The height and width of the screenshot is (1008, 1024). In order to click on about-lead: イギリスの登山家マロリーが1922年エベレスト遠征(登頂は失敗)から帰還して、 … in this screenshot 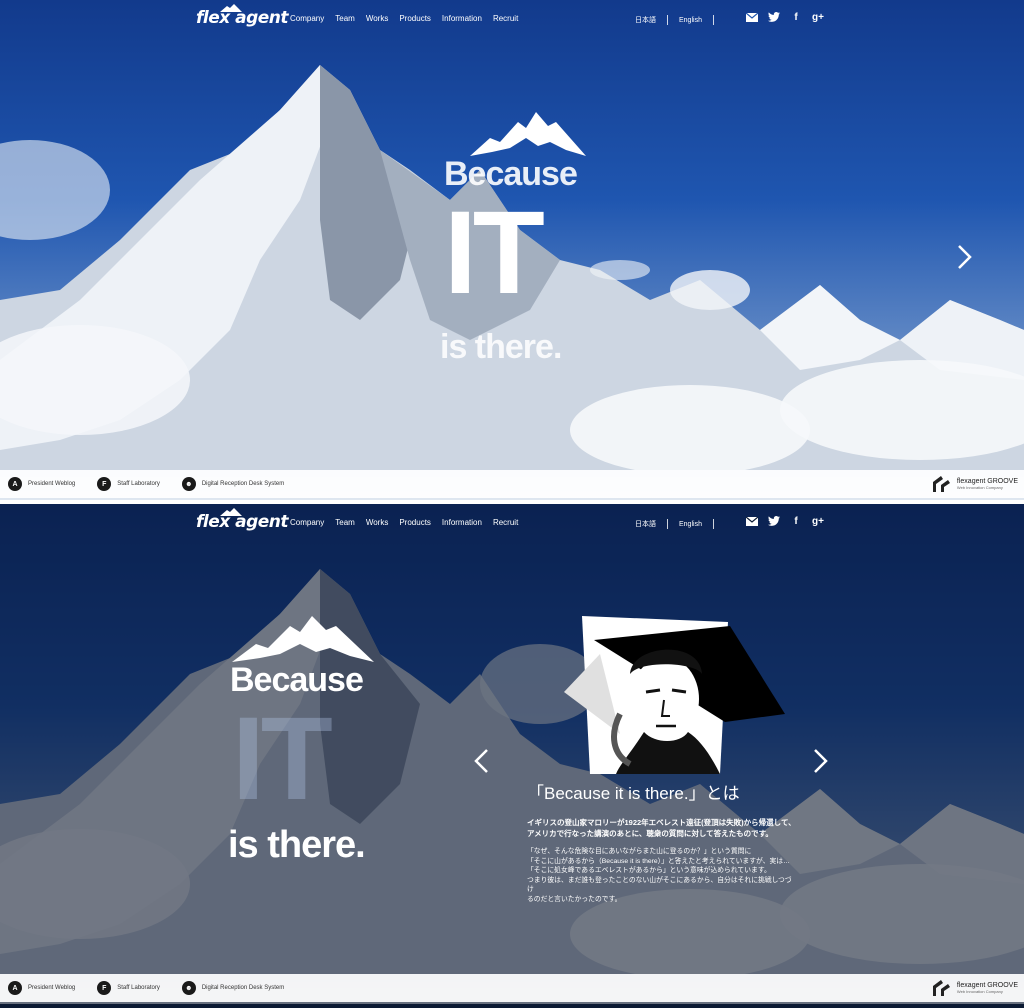, I will do `click(662, 828)`.